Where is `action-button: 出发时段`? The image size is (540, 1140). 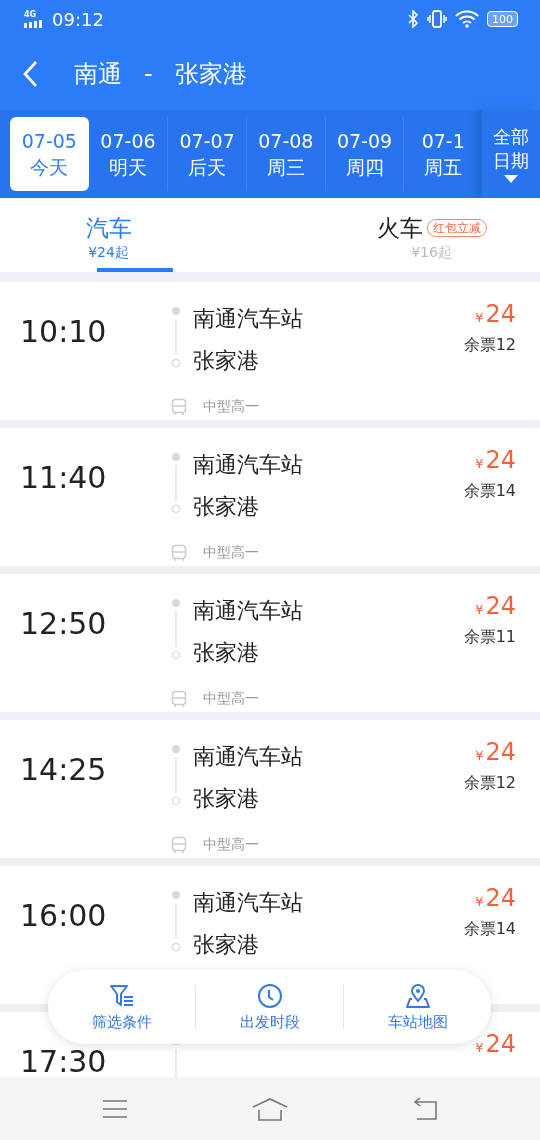
action-button: 出发时段 is located at coordinates (269, 1007).